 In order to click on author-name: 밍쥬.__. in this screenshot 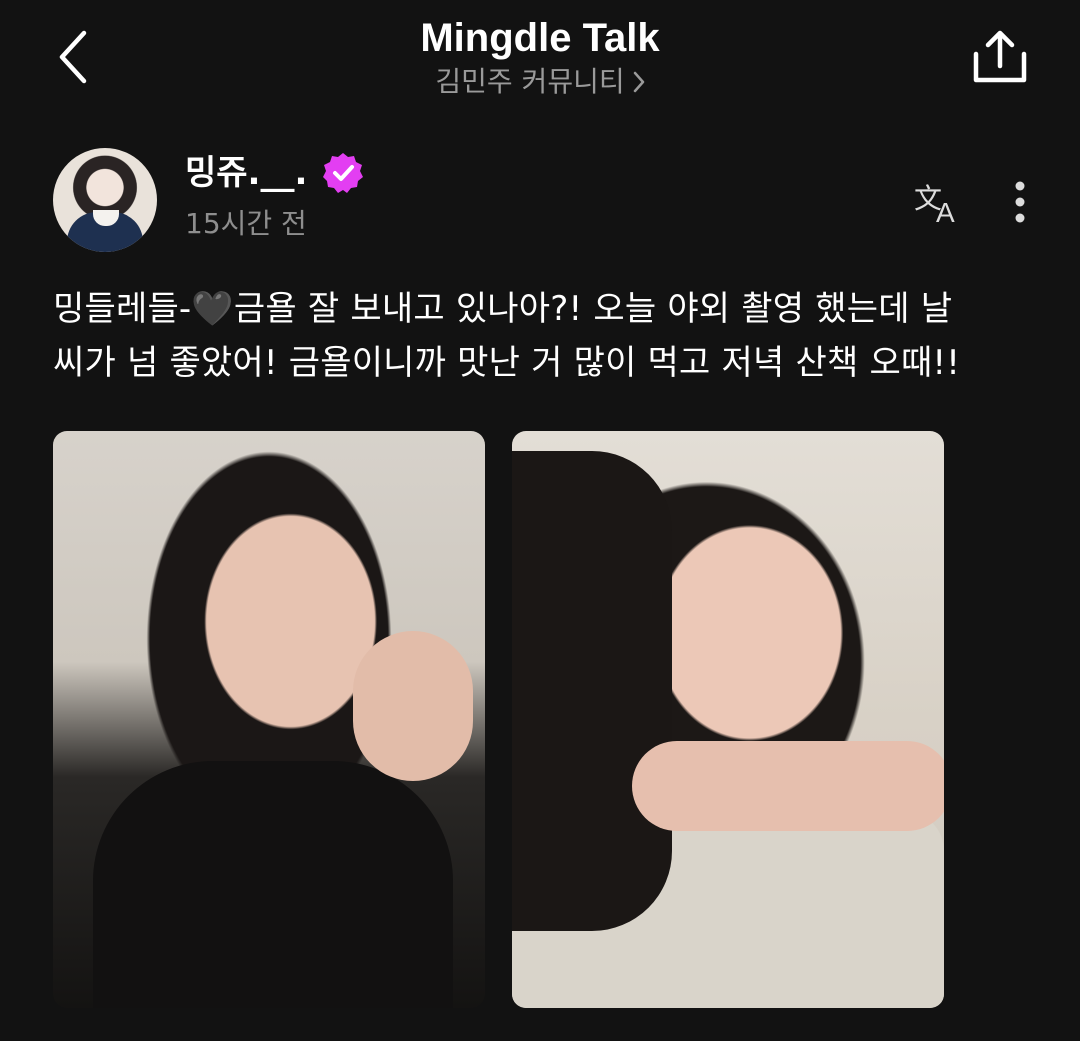, I will do `click(246, 173)`.